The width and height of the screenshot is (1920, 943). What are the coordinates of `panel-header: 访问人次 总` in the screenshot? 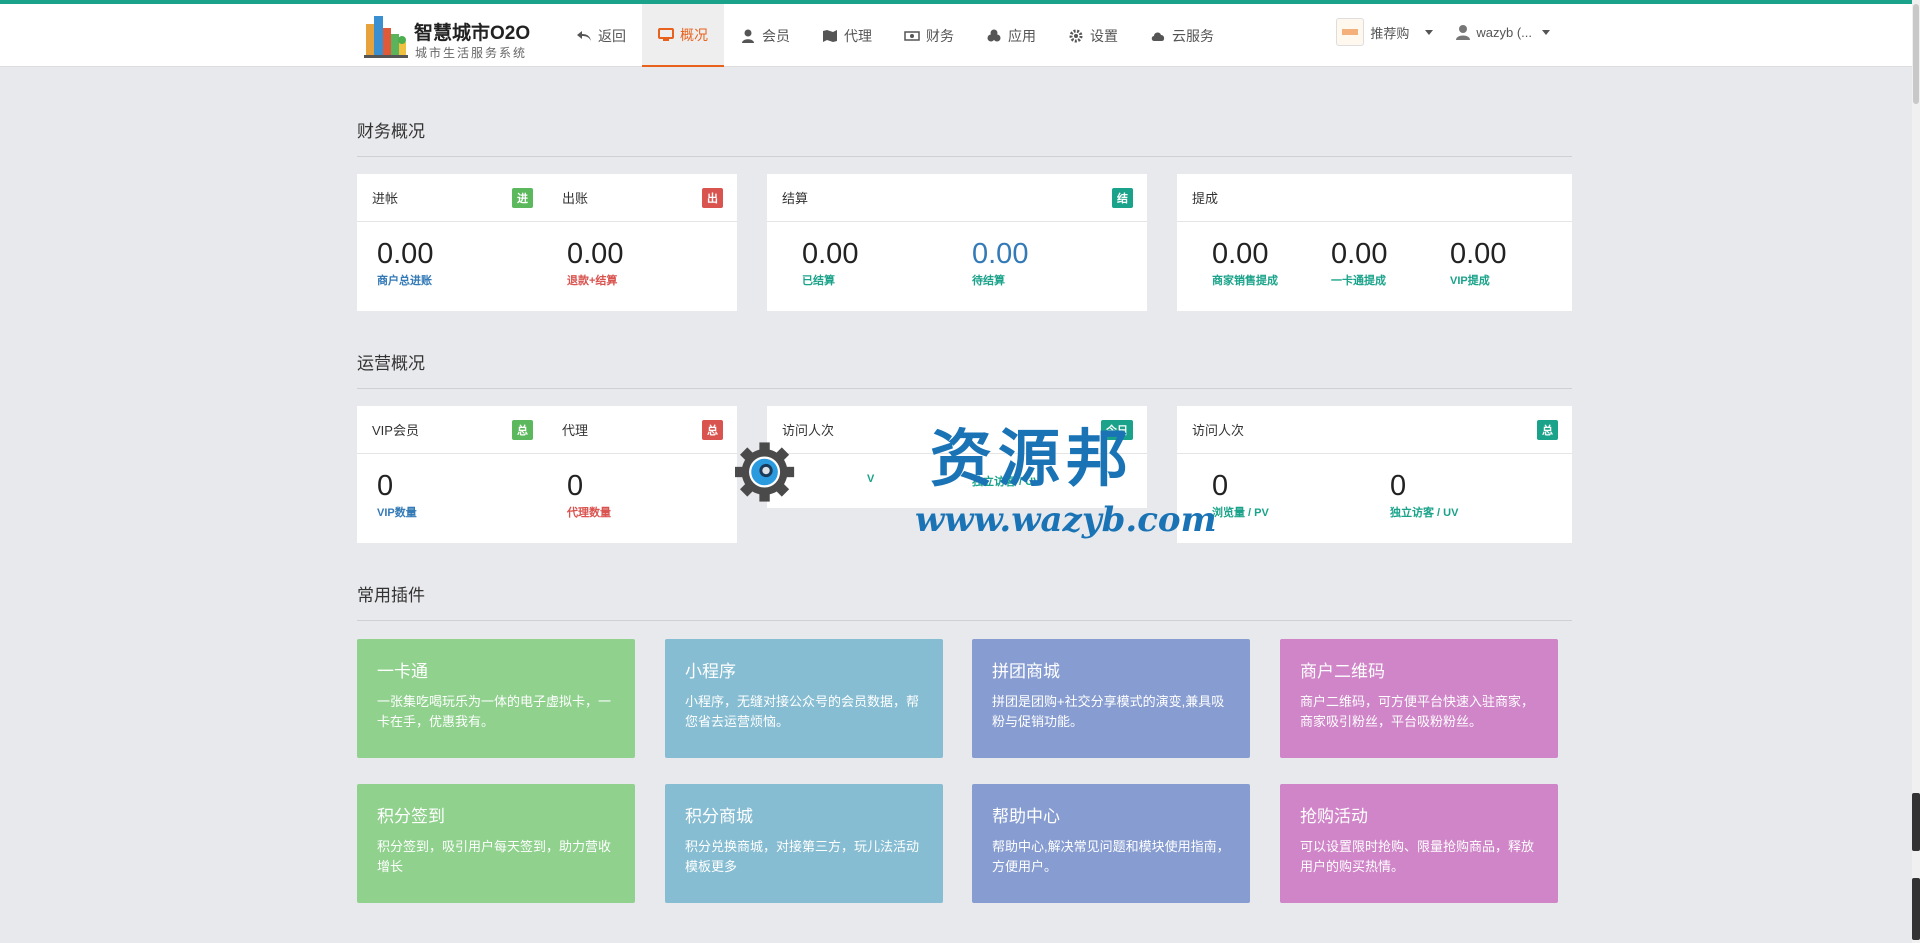 It's located at (1374, 430).